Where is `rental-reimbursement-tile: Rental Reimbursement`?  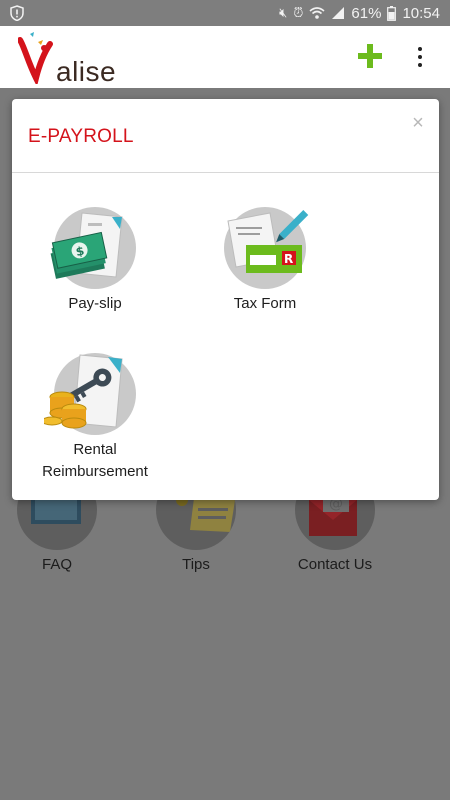
rental-reimbursement-tile: Rental Reimbursement is located at coordinates (95, 418).